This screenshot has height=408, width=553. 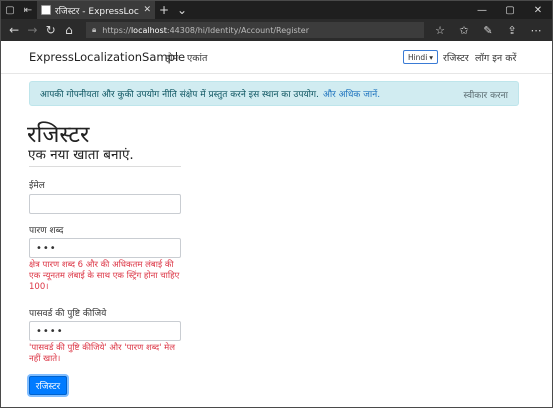 What do you see at coordinates (10, 10) in the screenshot?
I see `tab-actions-icon: ▢` at bounding box center [10, 10].